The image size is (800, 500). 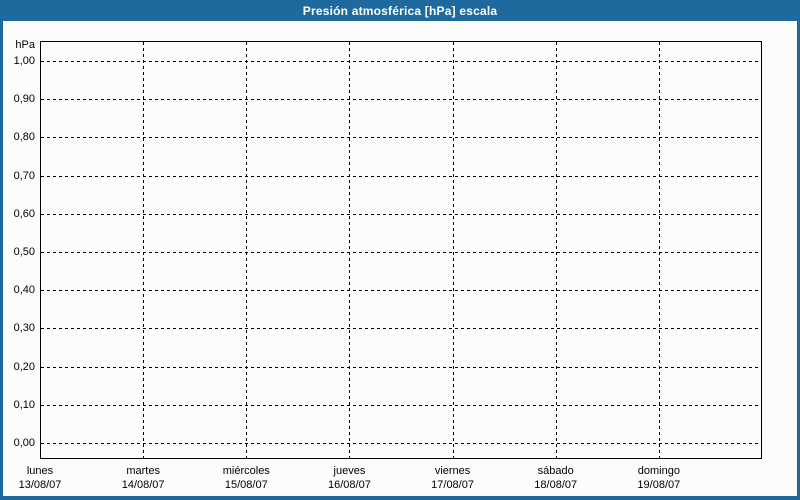 What do you see at coordinates (24, 61) in the screenshot?
I see `y-axis-tick-label: 1,00` at bounding box center [24, 61].